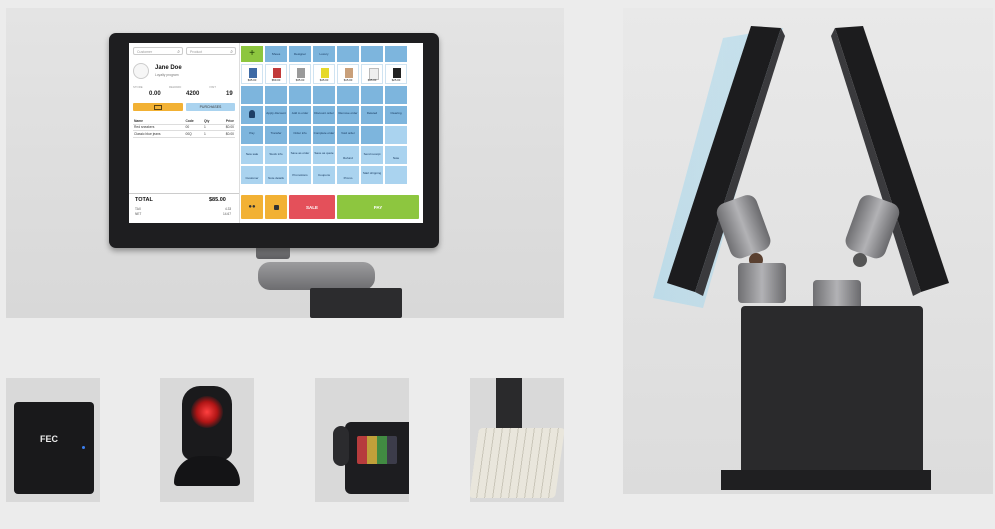 This screenshot has width=995, height=529. Describe the element at coordinates (138, 214) in the screenshot. I see `net-label: NET` at that location.